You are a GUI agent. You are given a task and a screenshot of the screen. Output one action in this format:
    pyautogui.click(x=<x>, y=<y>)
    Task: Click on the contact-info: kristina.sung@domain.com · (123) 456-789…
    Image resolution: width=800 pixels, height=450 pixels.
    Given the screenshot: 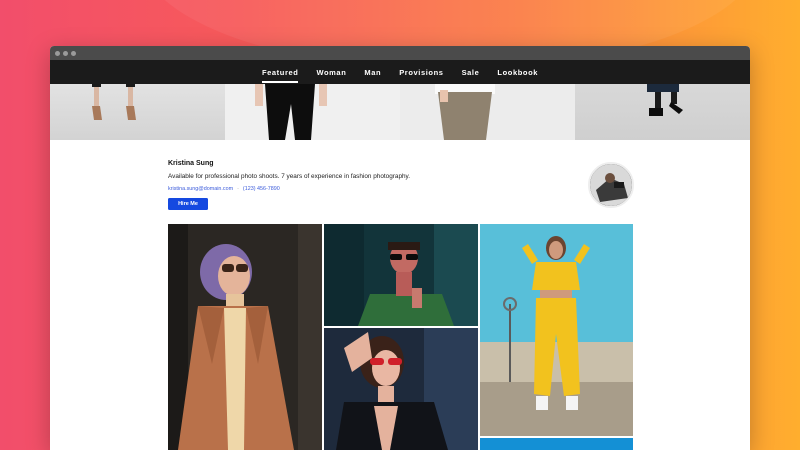 What is the action you would take?
    pyautogui.click(x=401, y=189)
    